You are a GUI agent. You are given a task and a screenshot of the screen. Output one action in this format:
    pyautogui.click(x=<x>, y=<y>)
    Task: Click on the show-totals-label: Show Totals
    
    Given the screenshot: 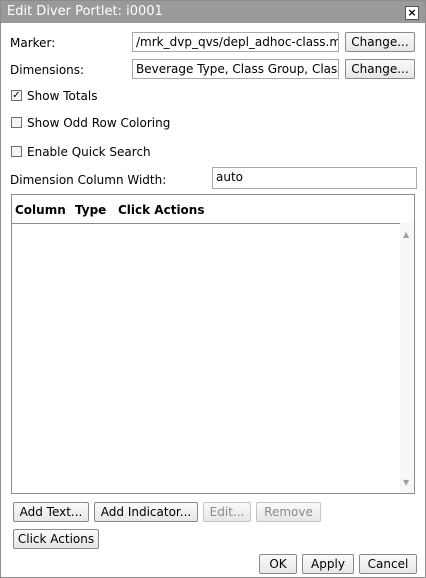 What is the action you would take?
    pyautogui.click(x=62, y=96)
    